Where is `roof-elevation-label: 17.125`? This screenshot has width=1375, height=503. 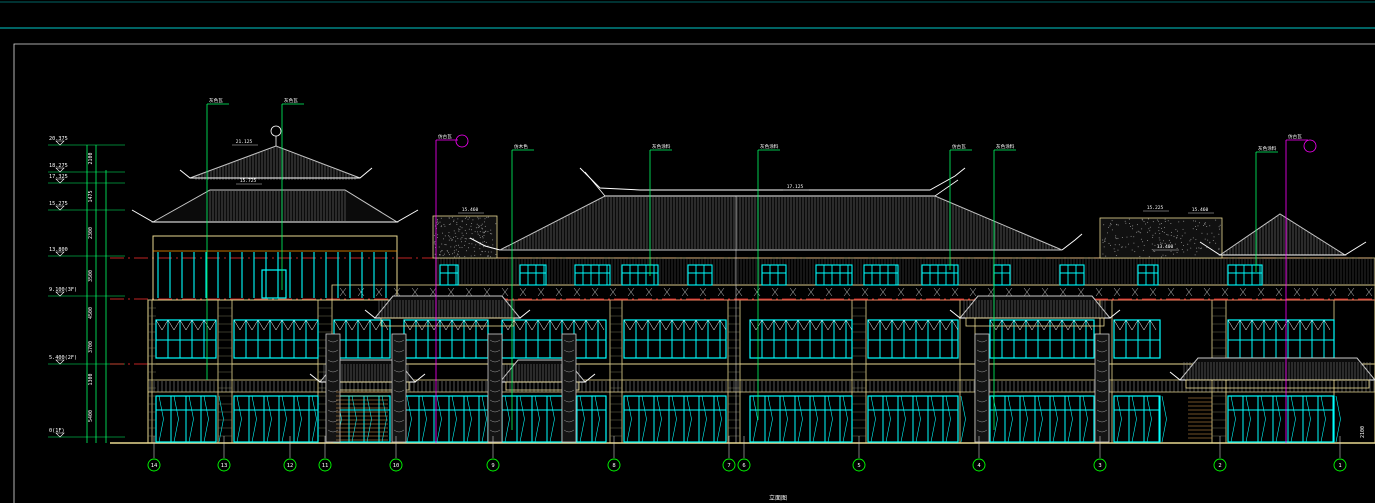 roof-elevation-label: 17.125 is located at coordinates (795, 187).